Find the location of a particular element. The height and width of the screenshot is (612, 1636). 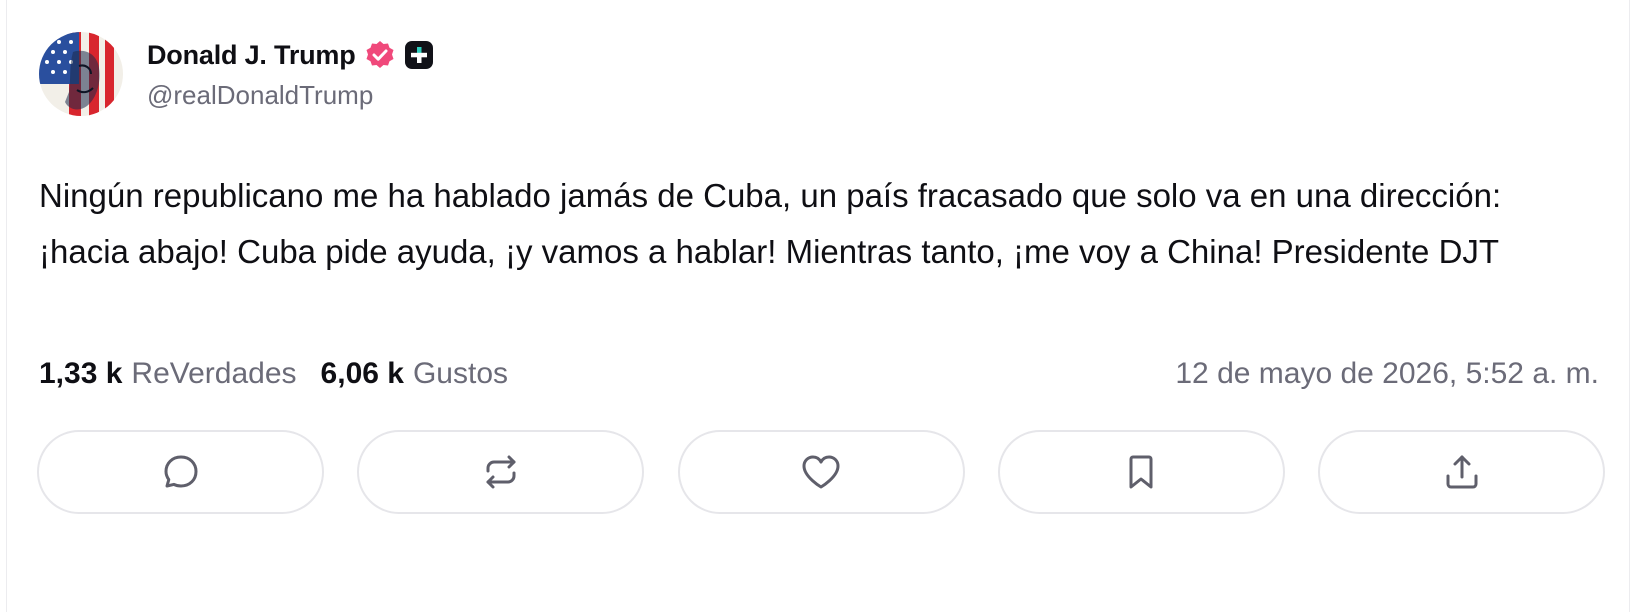

reply-button is located at coordinates (180, 472).